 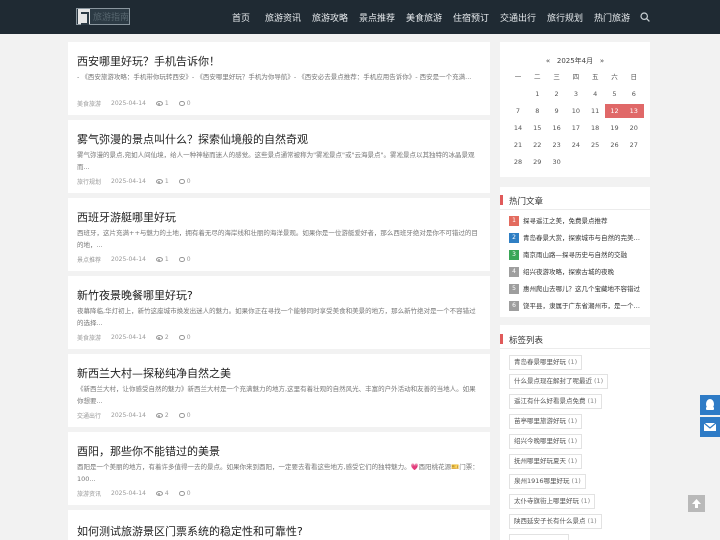 I want to click on arrow-up-icon, so click(x=696, y=503).